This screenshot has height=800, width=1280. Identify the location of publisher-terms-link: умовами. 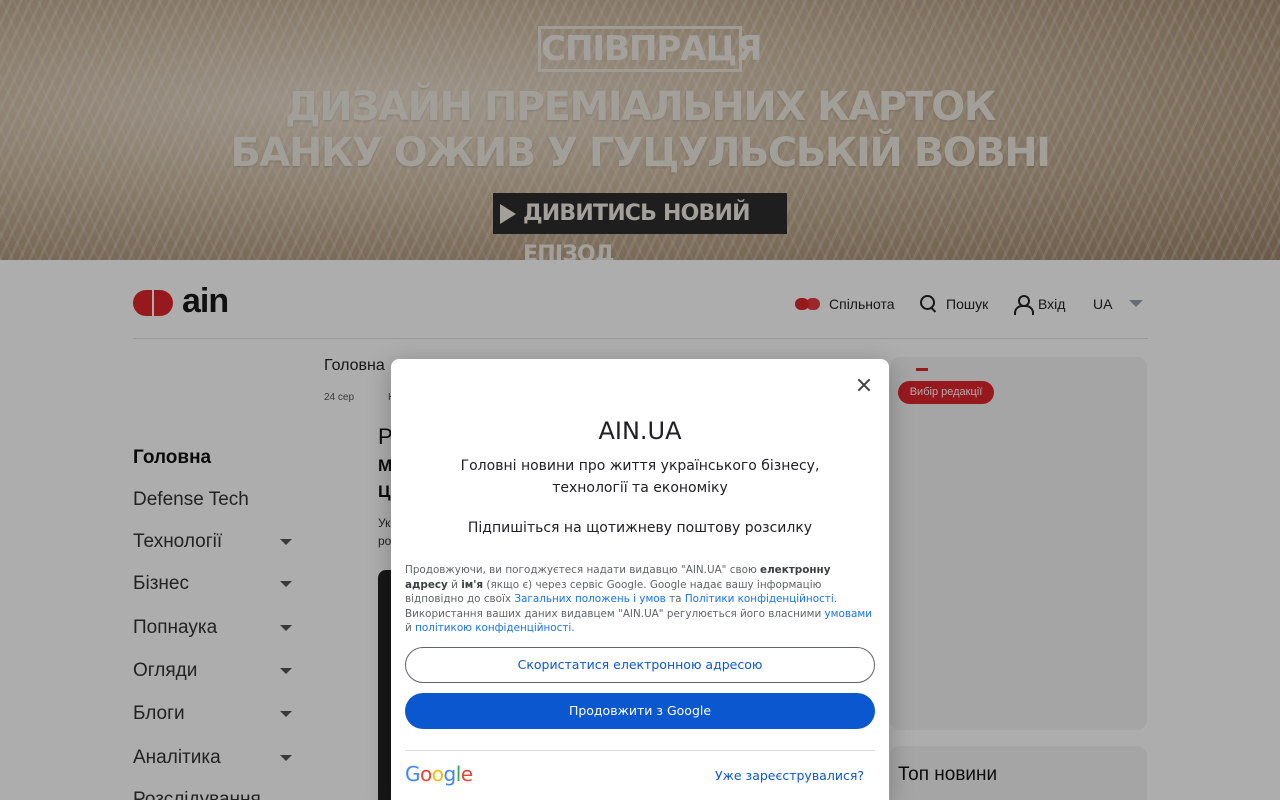
(848, 614).